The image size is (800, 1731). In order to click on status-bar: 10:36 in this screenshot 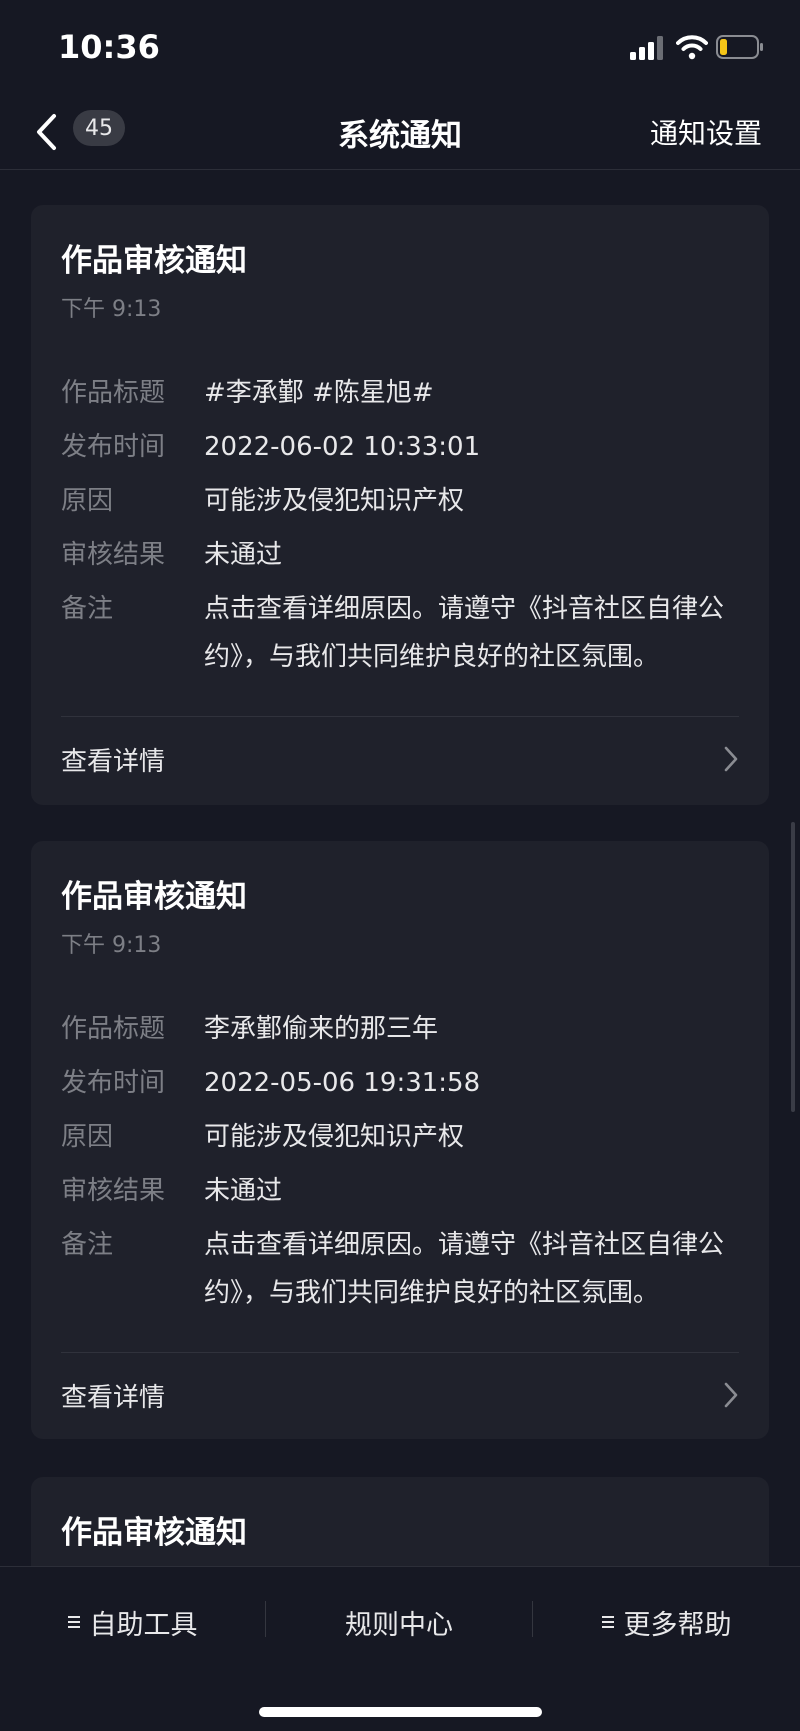, I will do `click(400, 48)`.